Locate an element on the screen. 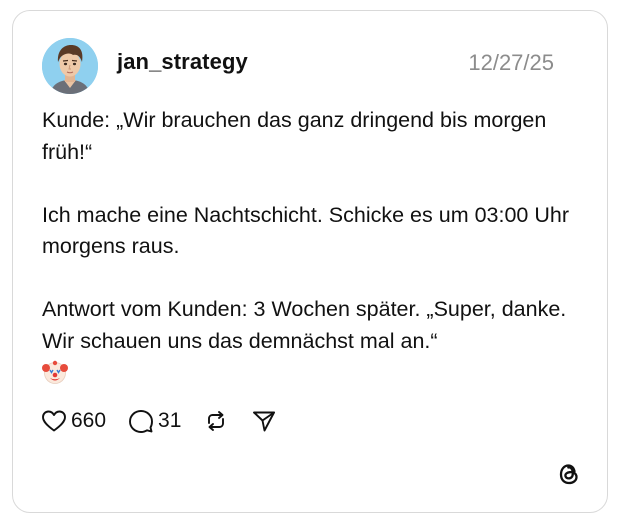 The height and width of the screenshot is (524, 620). repost-button is located at coordinates (216, 421).